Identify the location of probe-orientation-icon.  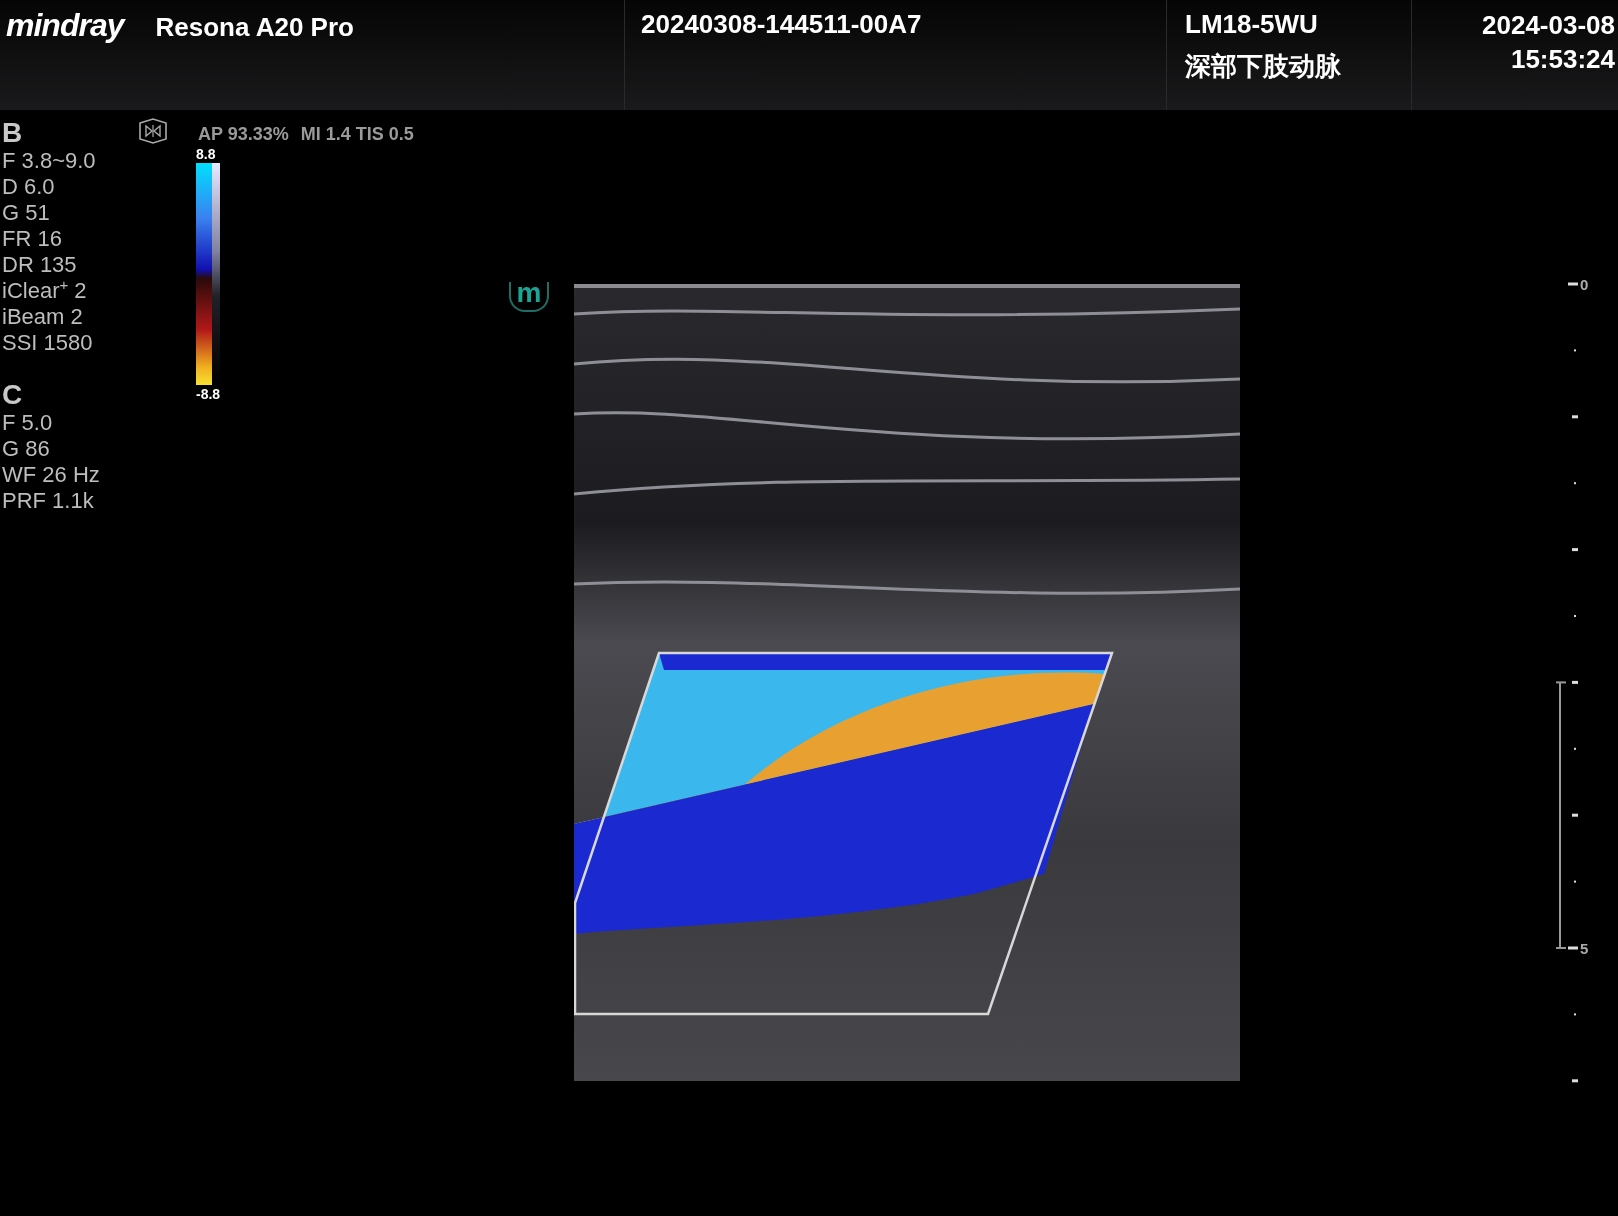
(153, 131).